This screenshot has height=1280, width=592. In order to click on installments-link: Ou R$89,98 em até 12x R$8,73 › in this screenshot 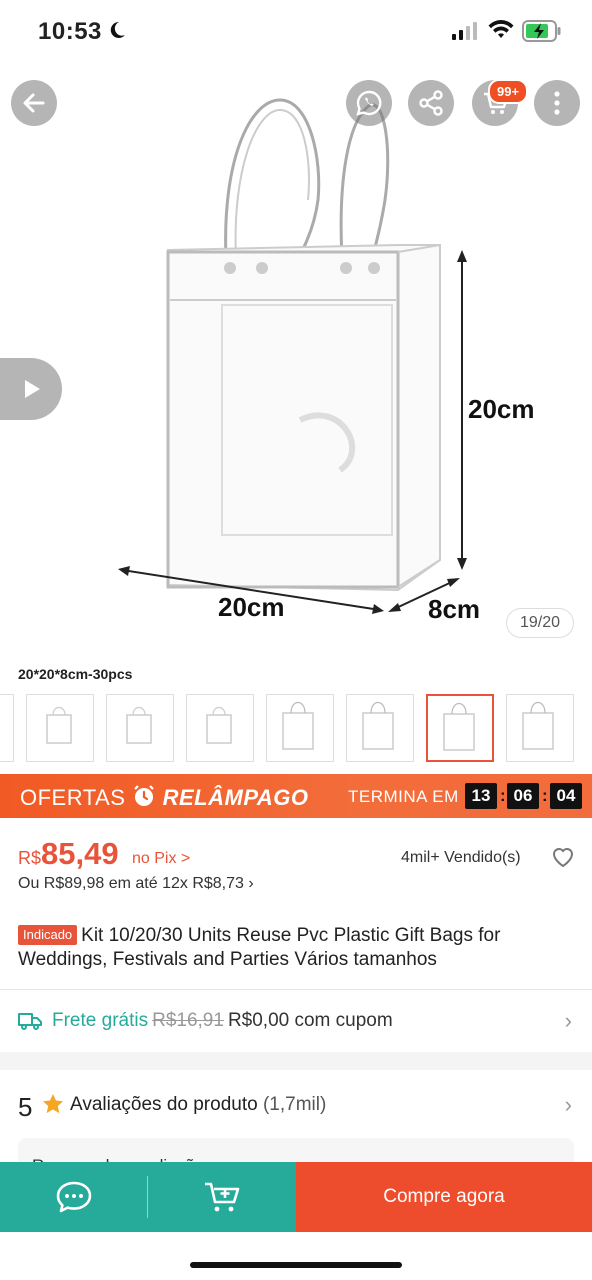, I will do `click(136, 884)`.